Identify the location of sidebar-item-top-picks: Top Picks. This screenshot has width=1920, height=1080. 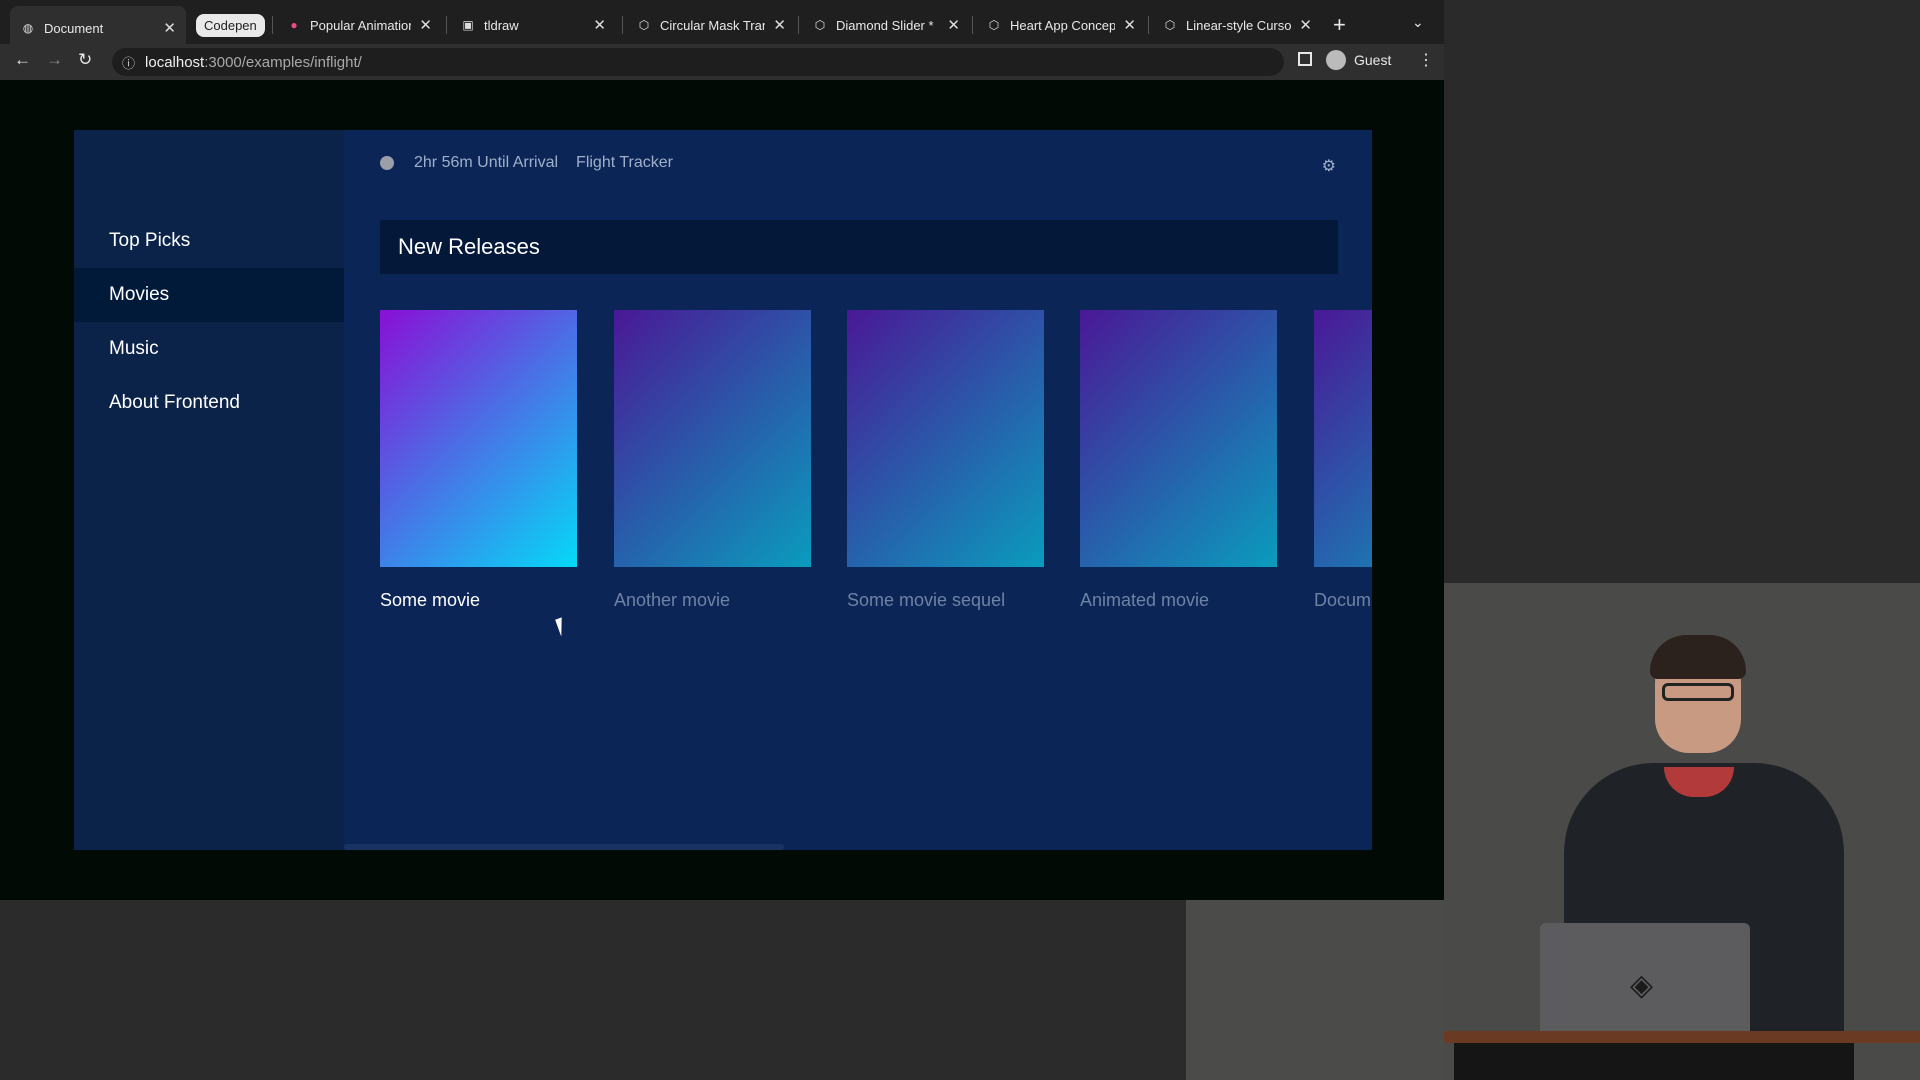
(209, 241).